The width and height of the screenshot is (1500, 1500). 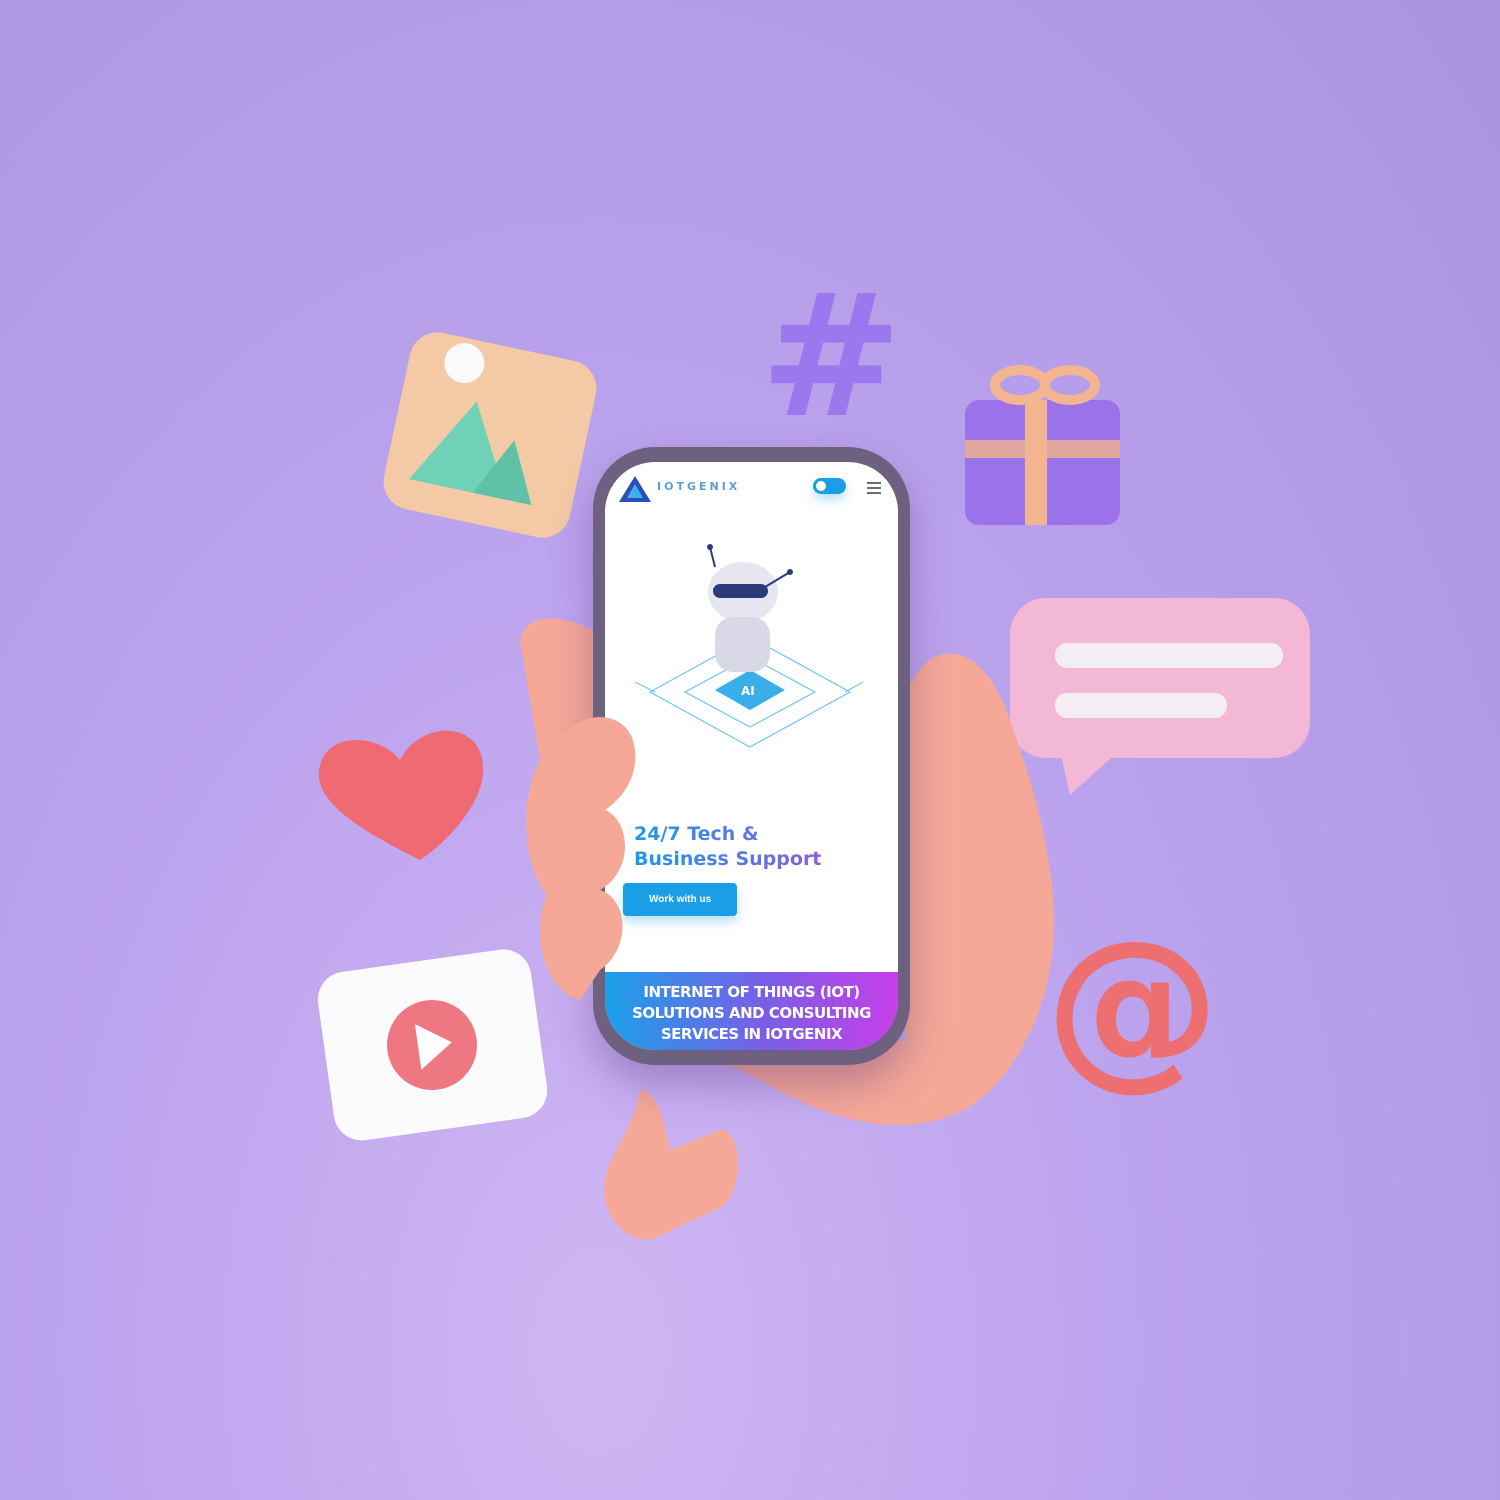 What do you see at coordinates (490, 435) in the screenshot?
I see `image-icon` at bounding box center [490, 435].